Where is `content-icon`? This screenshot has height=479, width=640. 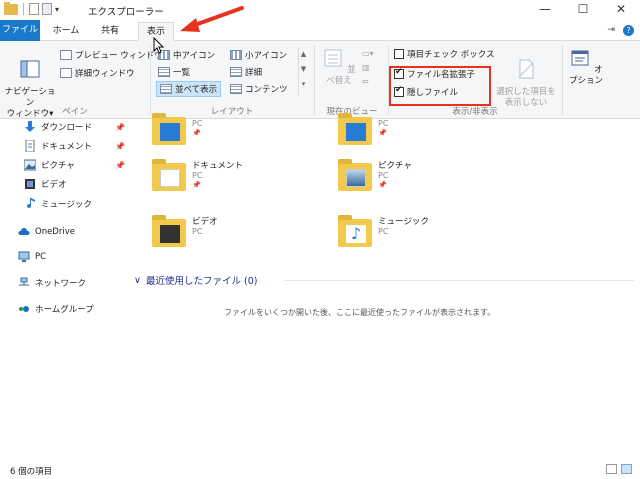
content-icon is located at coordinates (236, 89).